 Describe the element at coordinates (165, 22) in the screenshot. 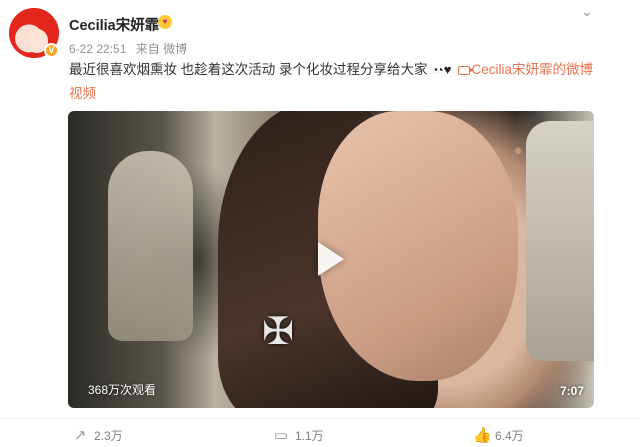

I see `heart-eyes-emoji-icon: ♥` at that location.